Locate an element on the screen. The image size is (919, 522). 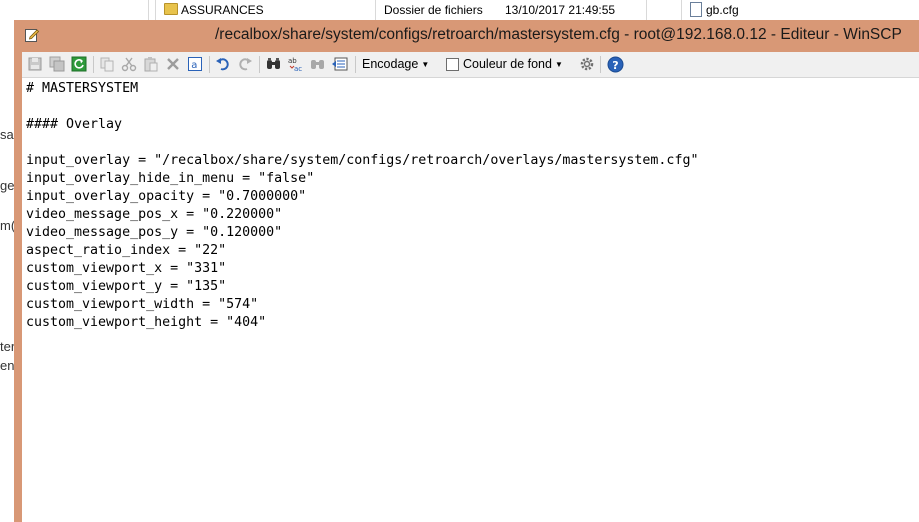
file-name: gb.cfg is located at coordinates (722, 10).